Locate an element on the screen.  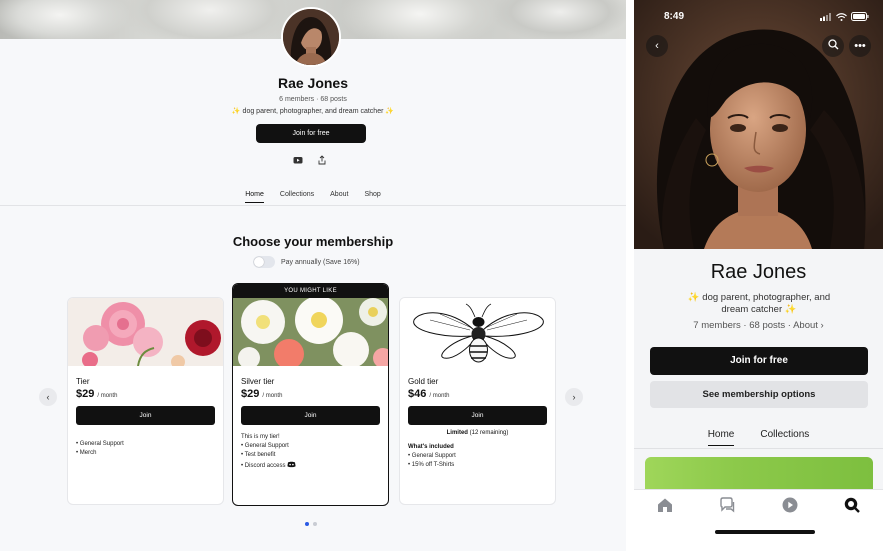
back-button: ‹ is located at coordinates (657, 46).